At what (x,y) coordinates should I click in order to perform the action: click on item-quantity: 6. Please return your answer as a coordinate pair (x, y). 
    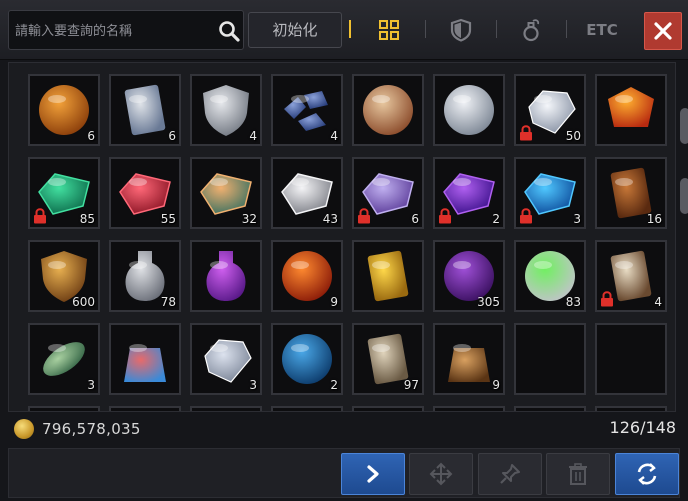
    Looking at the image, I should click on (415, 219).